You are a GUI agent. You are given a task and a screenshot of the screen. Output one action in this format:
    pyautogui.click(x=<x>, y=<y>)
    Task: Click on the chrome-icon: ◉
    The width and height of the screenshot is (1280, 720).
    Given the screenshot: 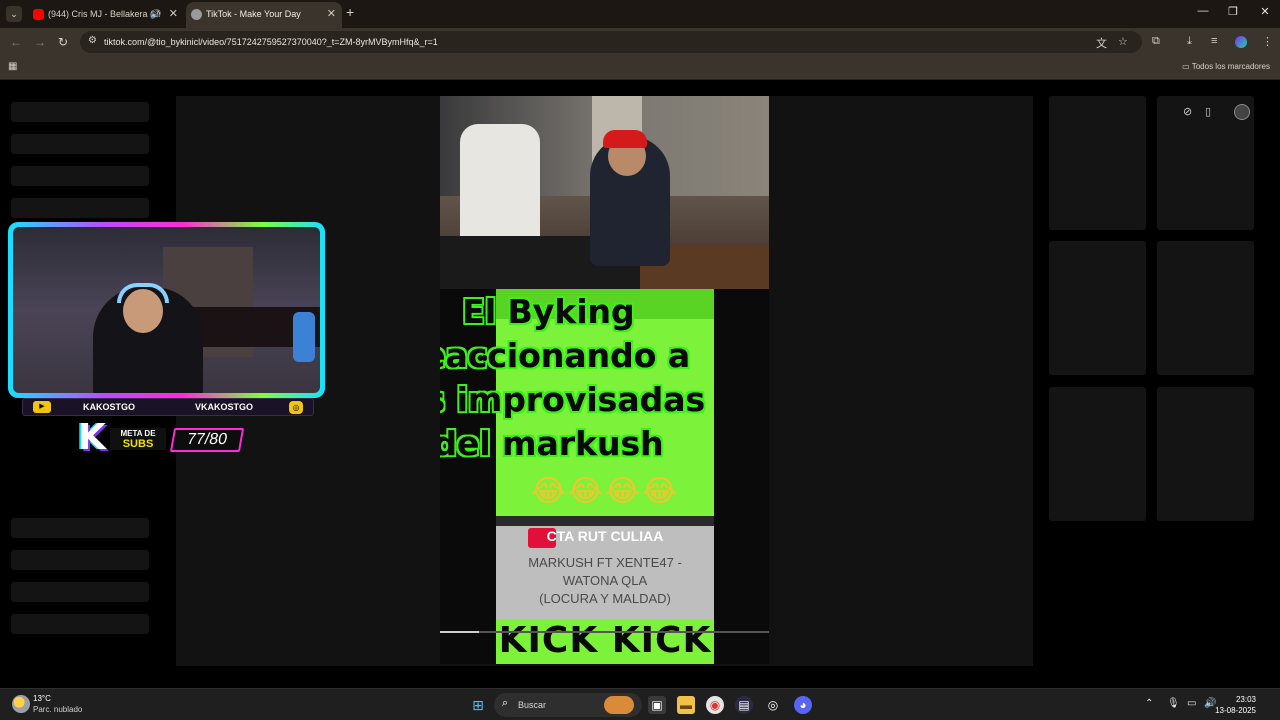 What is the action you would take?
    pyautogui.click(x=715, y=705)
    